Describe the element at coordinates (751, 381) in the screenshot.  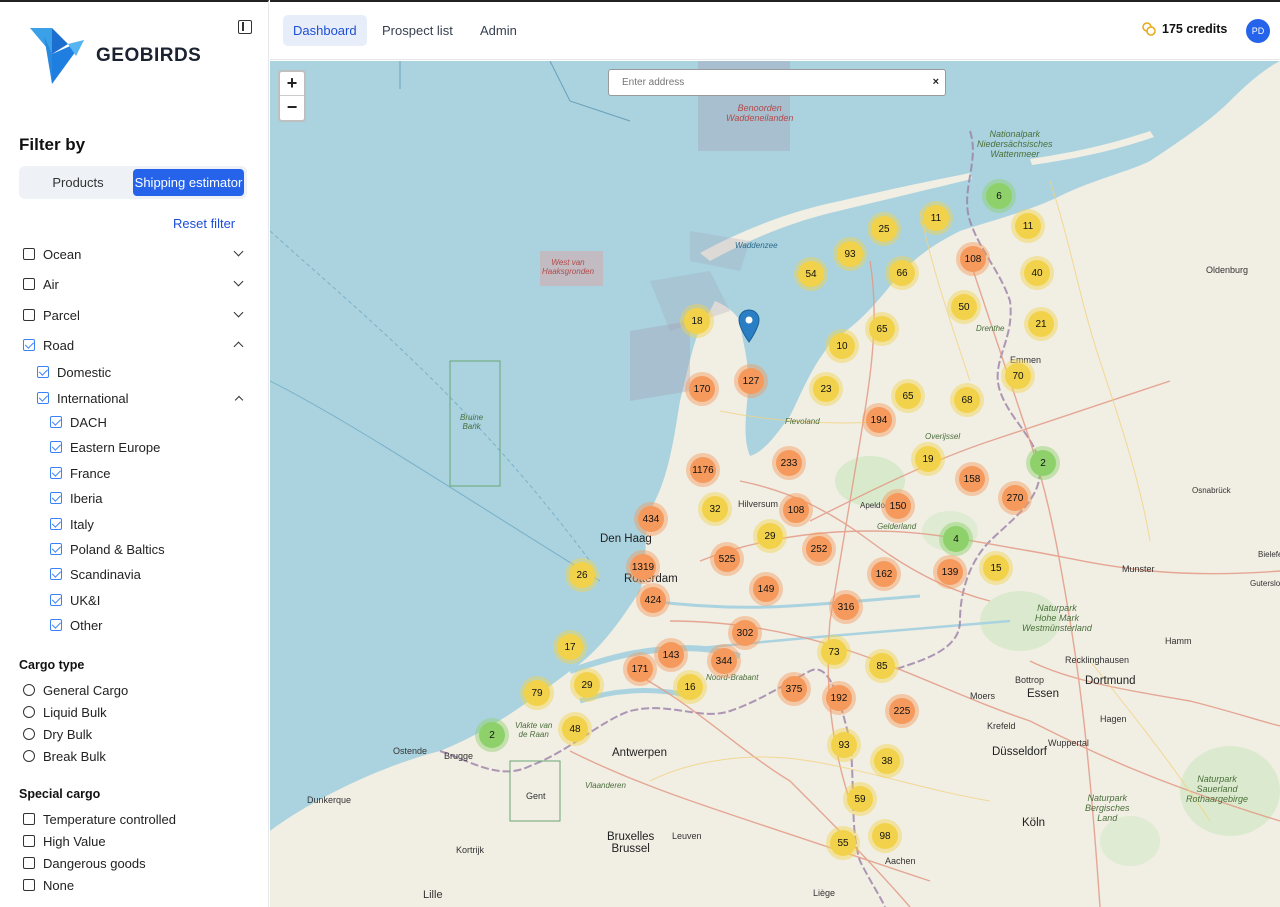
I see `map-cluster: 127` at that location.